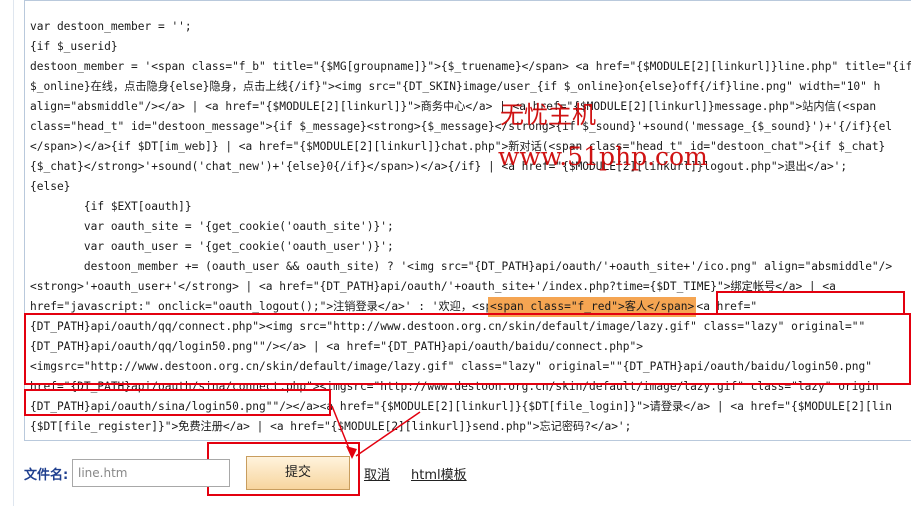 The image size is (911, 506). I want to click on watermark-url: www.51php.com, so click(603, 156).